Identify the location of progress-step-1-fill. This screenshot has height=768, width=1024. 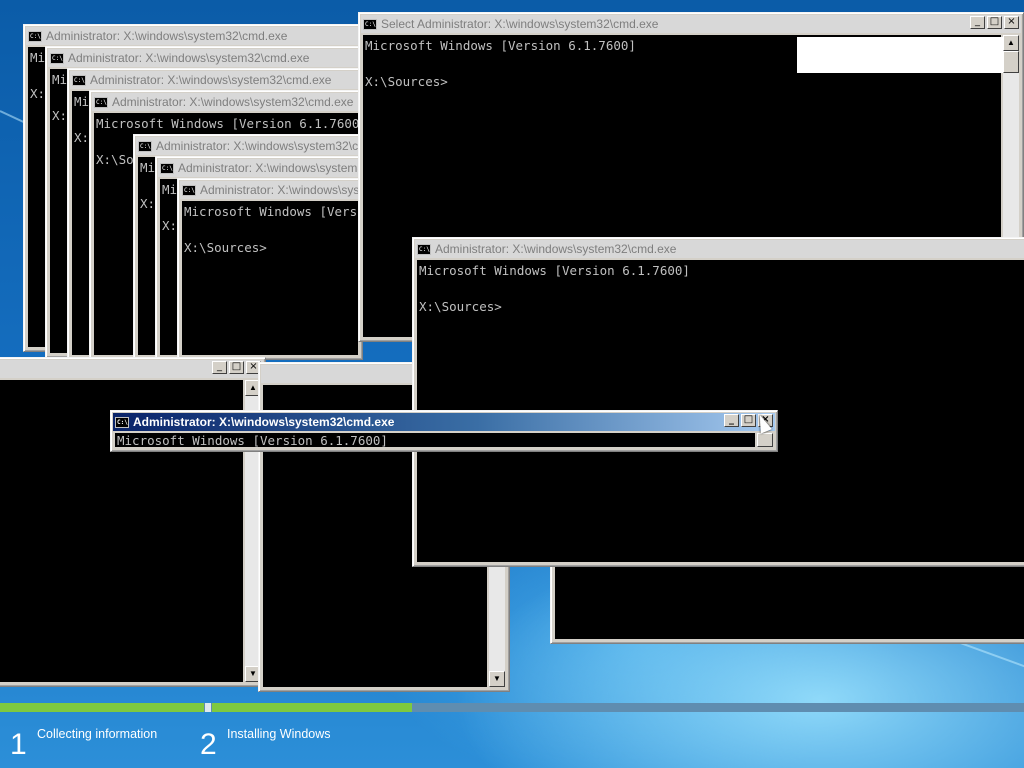
(102, 707).